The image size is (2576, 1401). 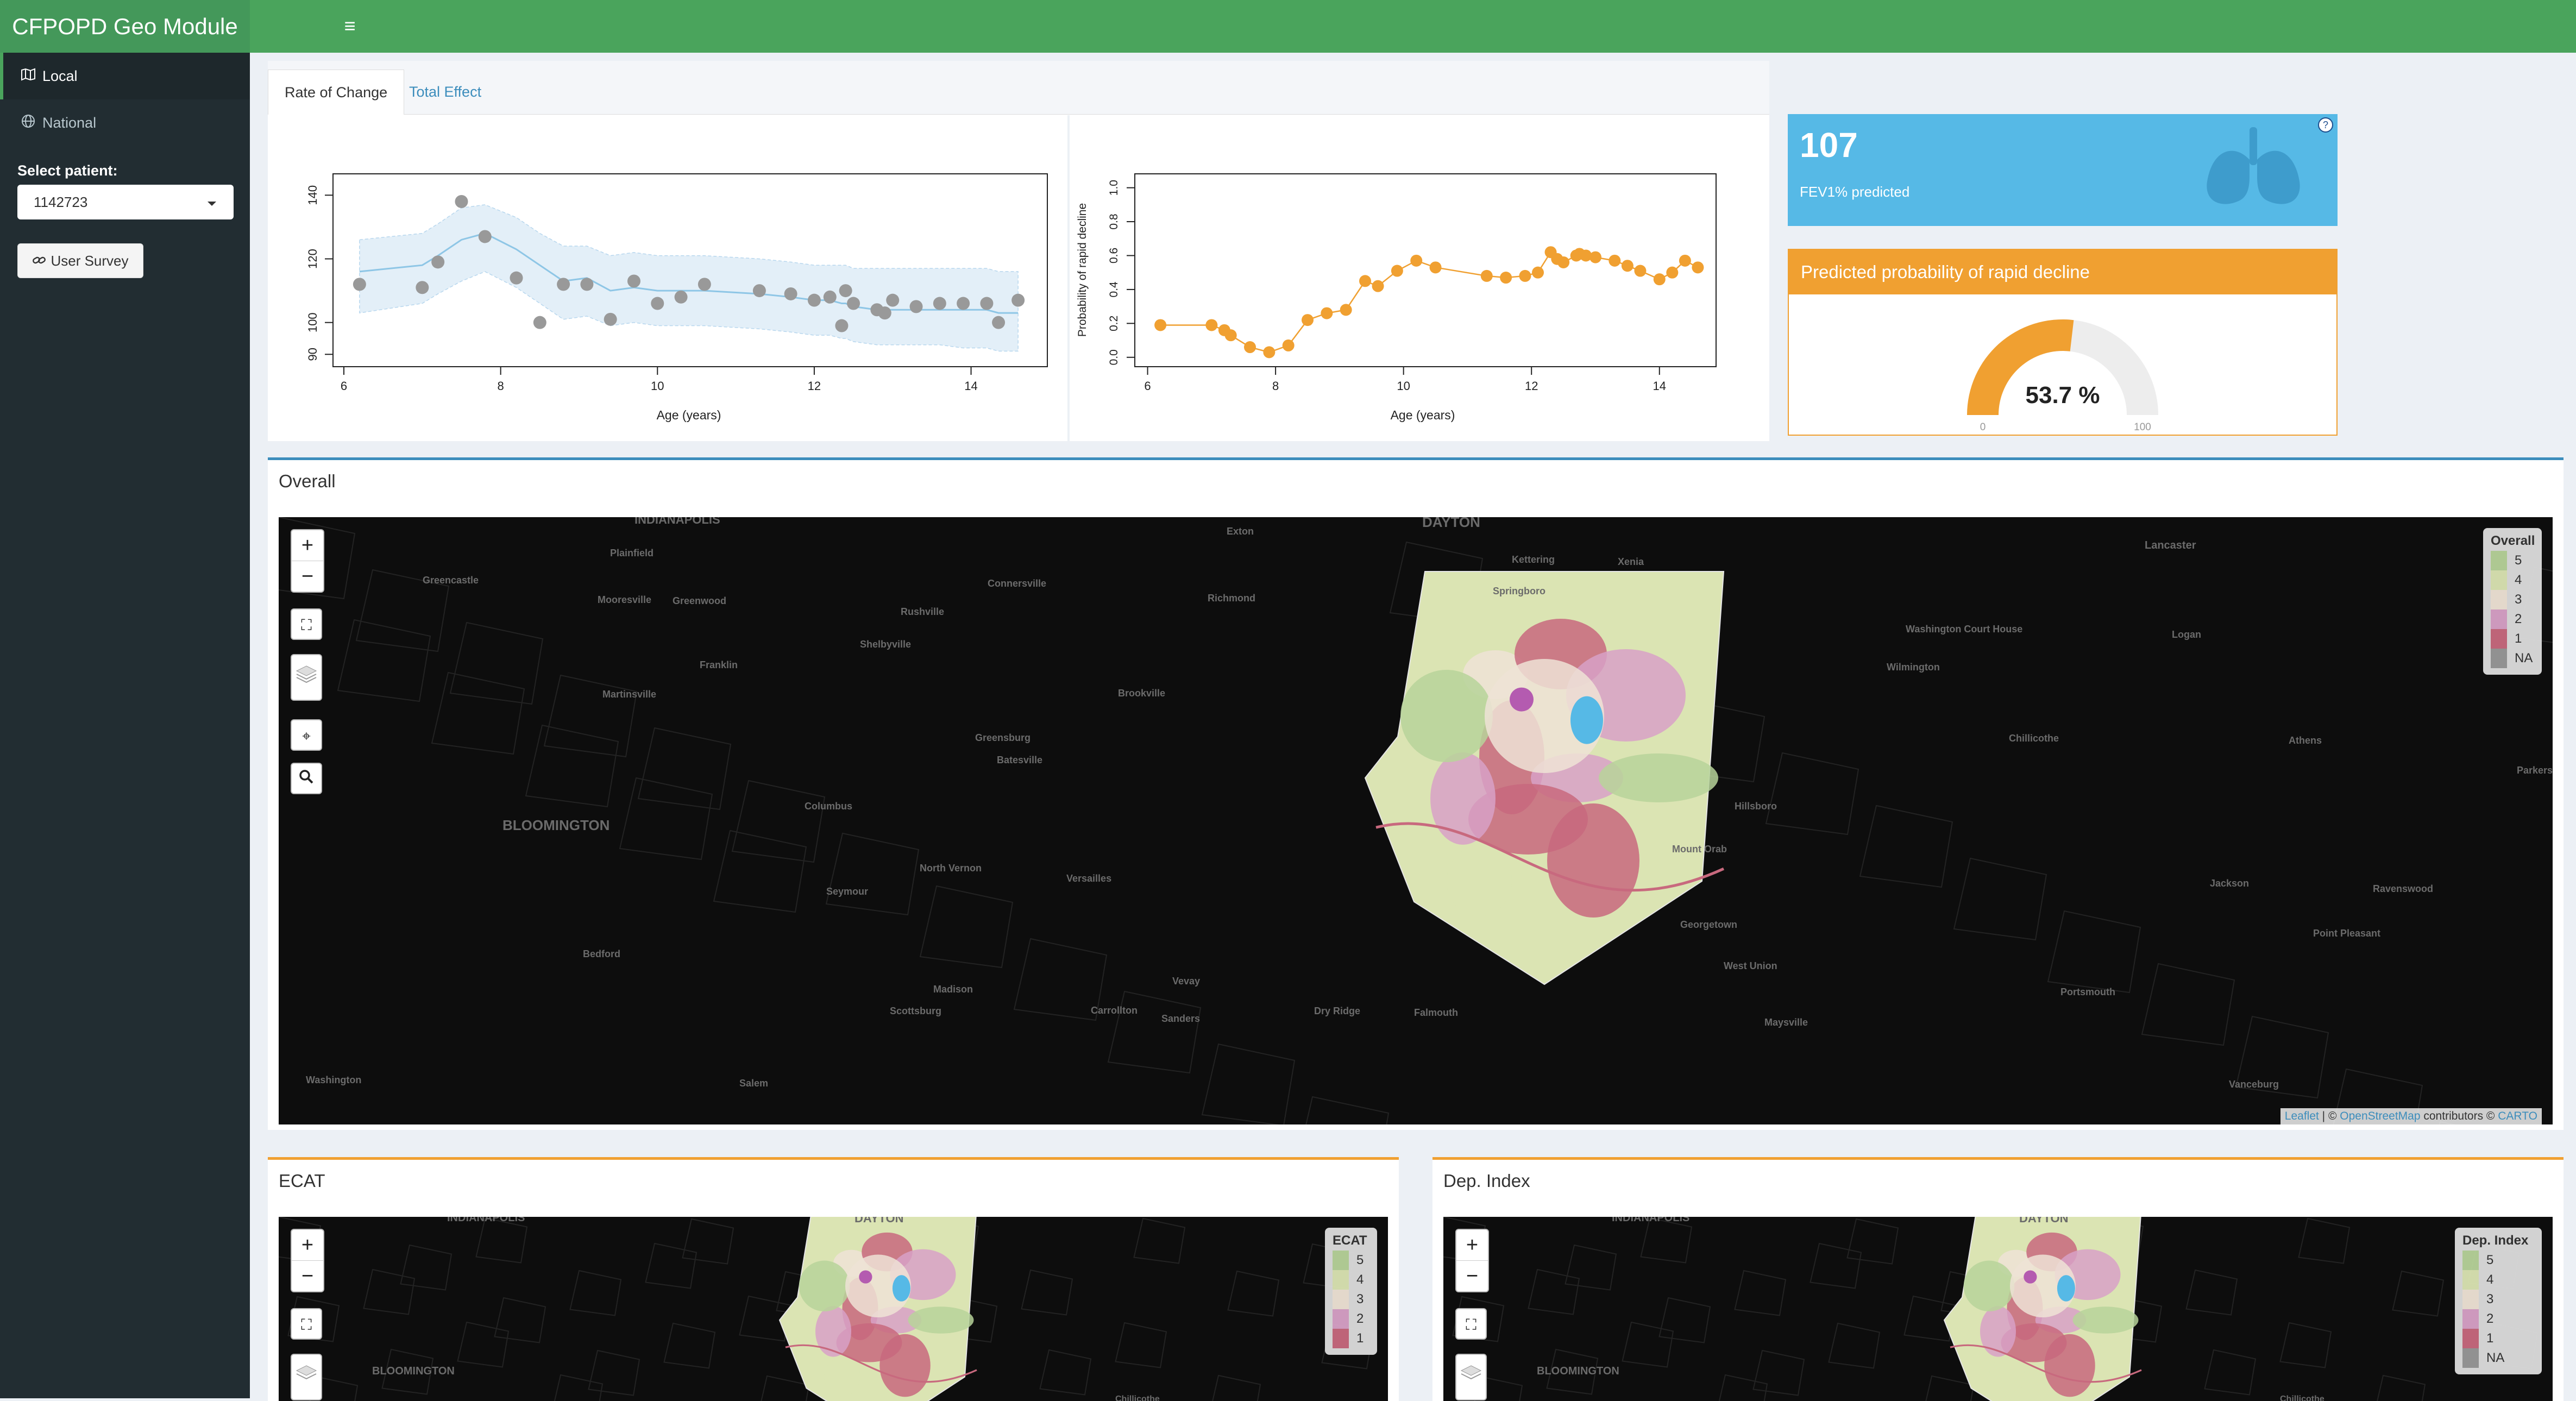 I want to click on legend-entry: 5, so click(x=2512, y=561).